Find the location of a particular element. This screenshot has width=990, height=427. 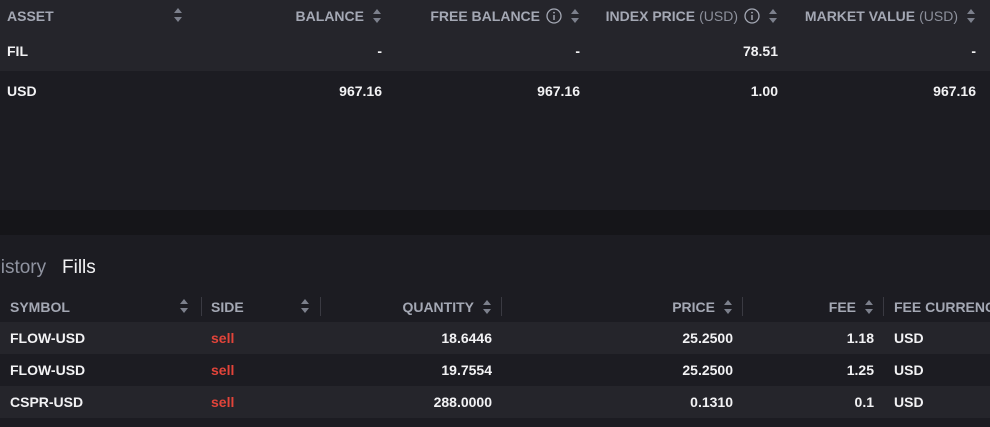

index-price-cell: 78.51 is located at coordinates (760, 51).